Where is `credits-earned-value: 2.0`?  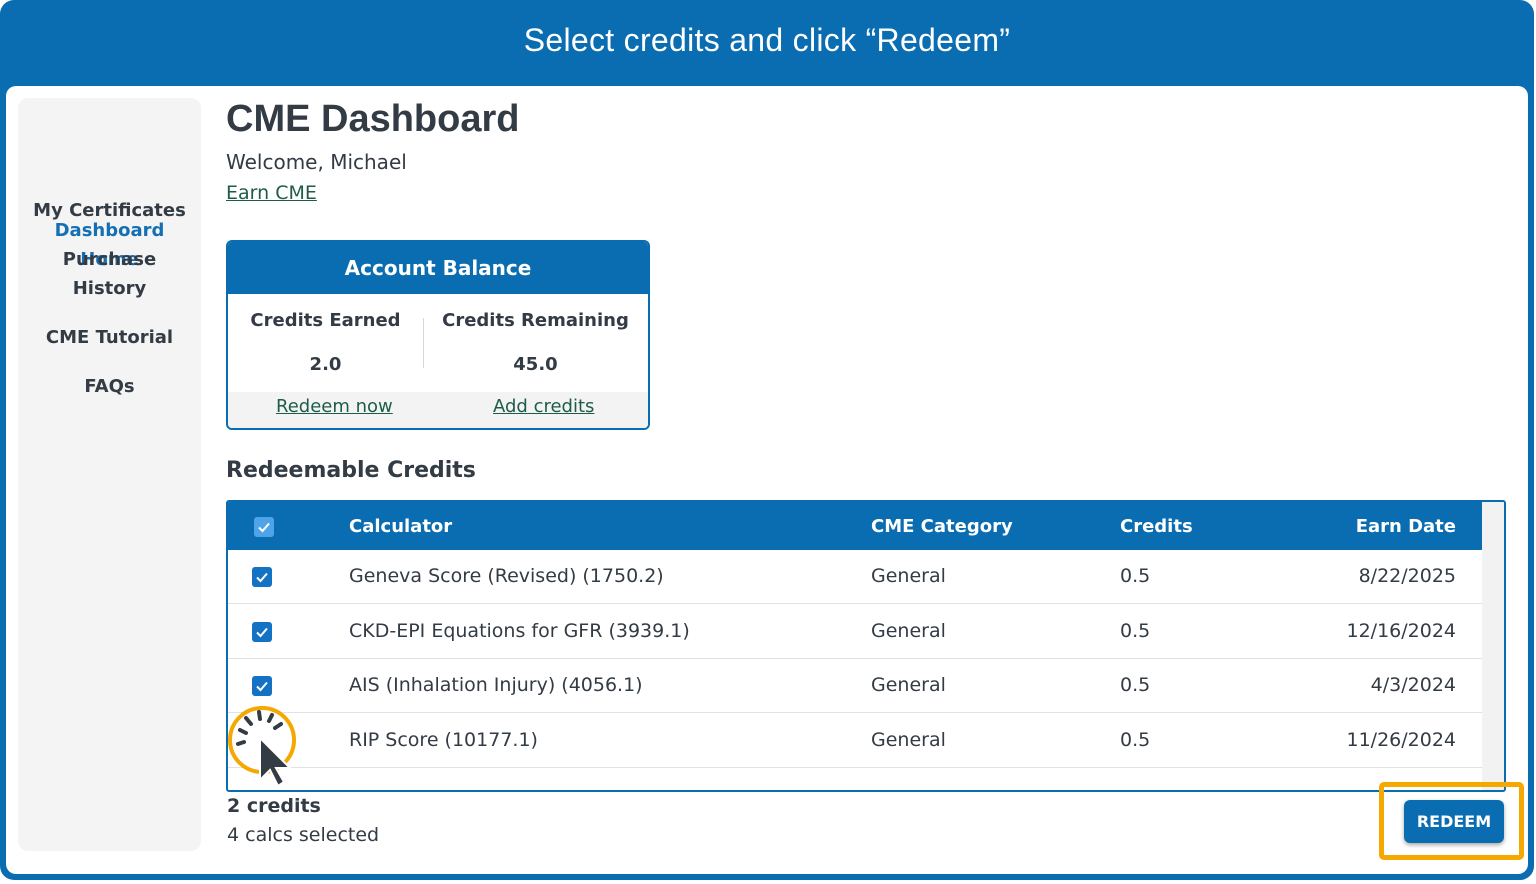
credits-earned-value: 2.0 is located at coordinates (325, 364).